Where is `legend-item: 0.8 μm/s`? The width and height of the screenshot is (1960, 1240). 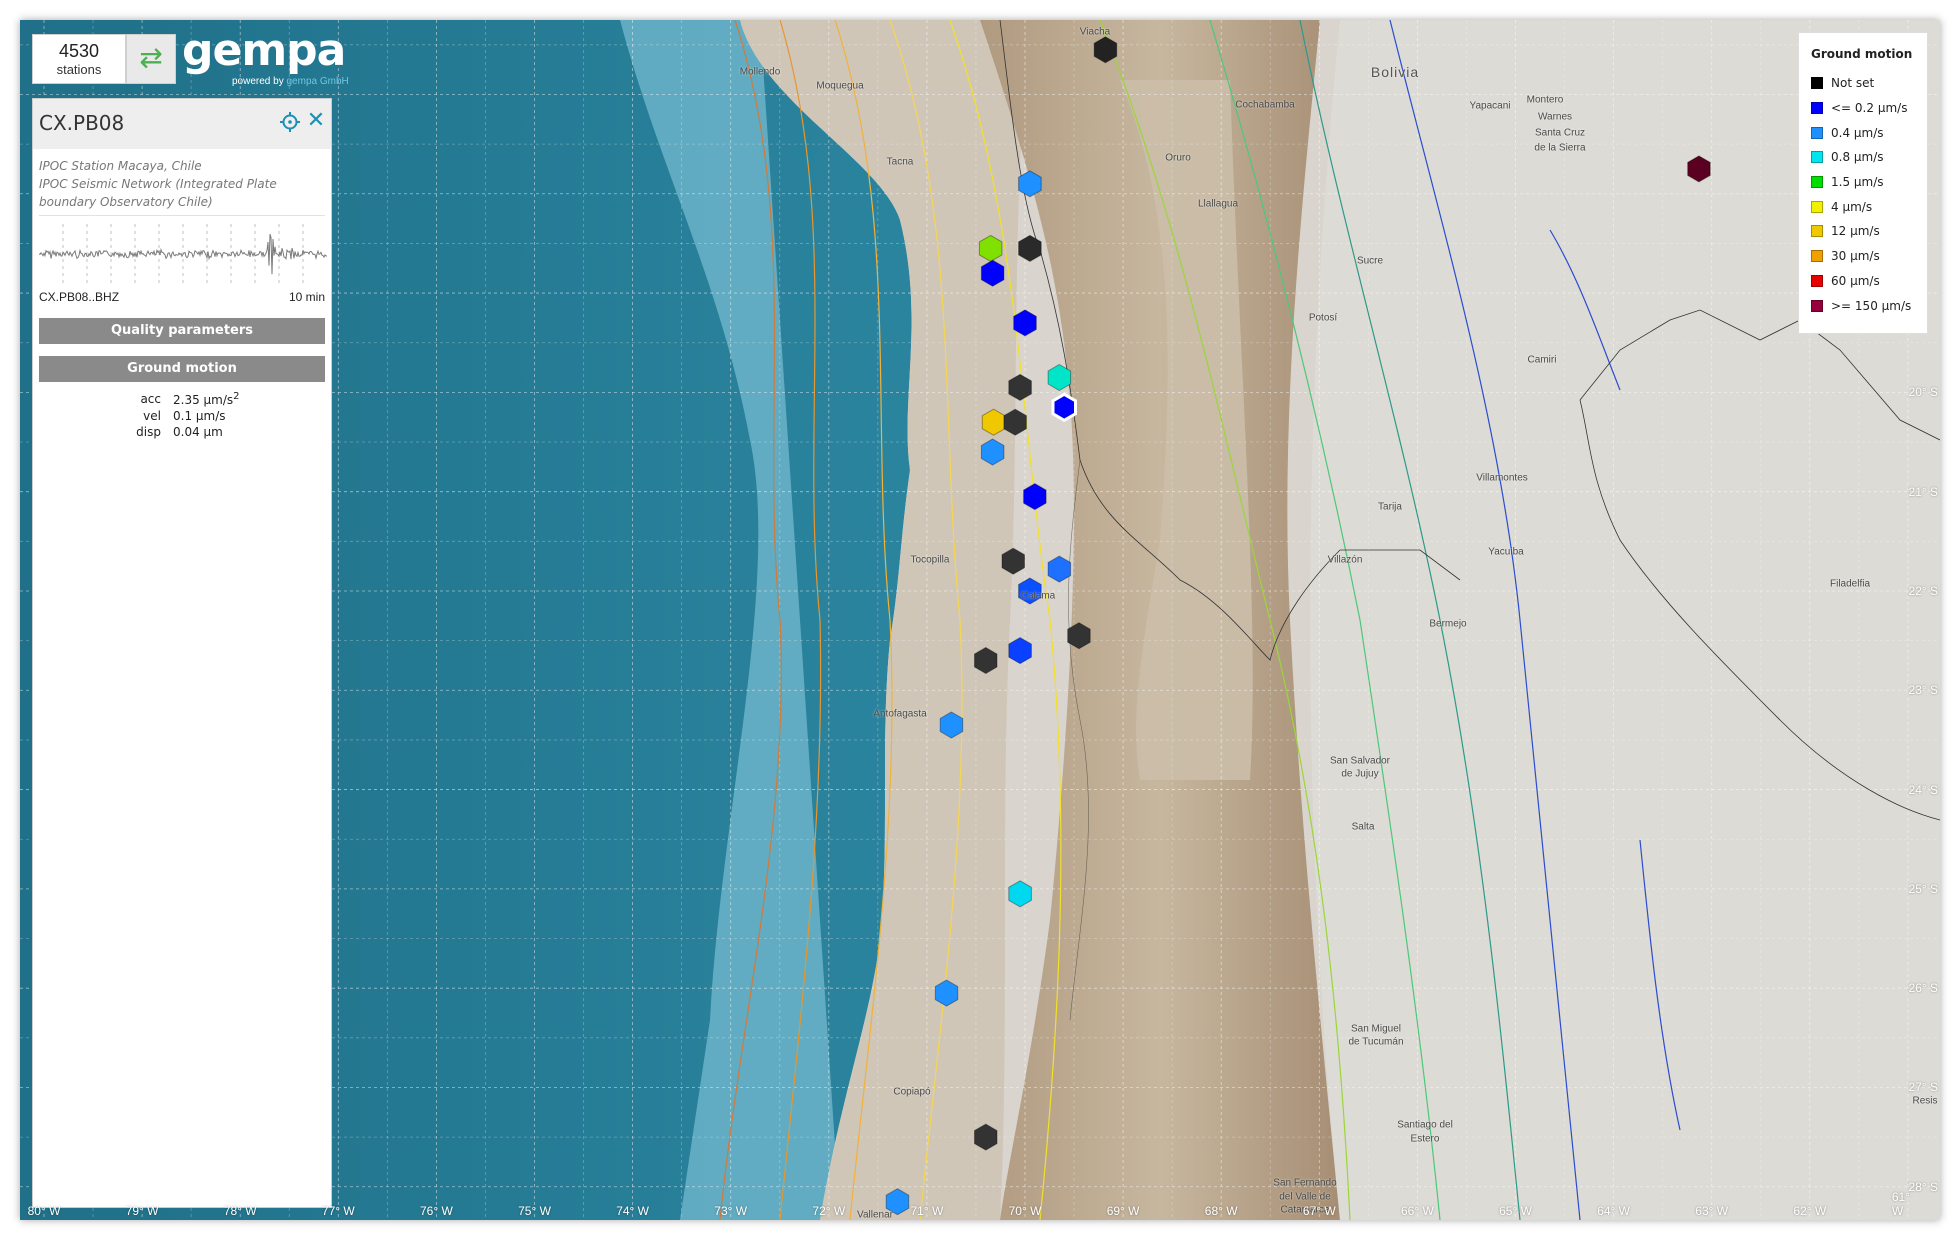
legend-item: 0.8 μm/s is located at coordinates (1863, 157).